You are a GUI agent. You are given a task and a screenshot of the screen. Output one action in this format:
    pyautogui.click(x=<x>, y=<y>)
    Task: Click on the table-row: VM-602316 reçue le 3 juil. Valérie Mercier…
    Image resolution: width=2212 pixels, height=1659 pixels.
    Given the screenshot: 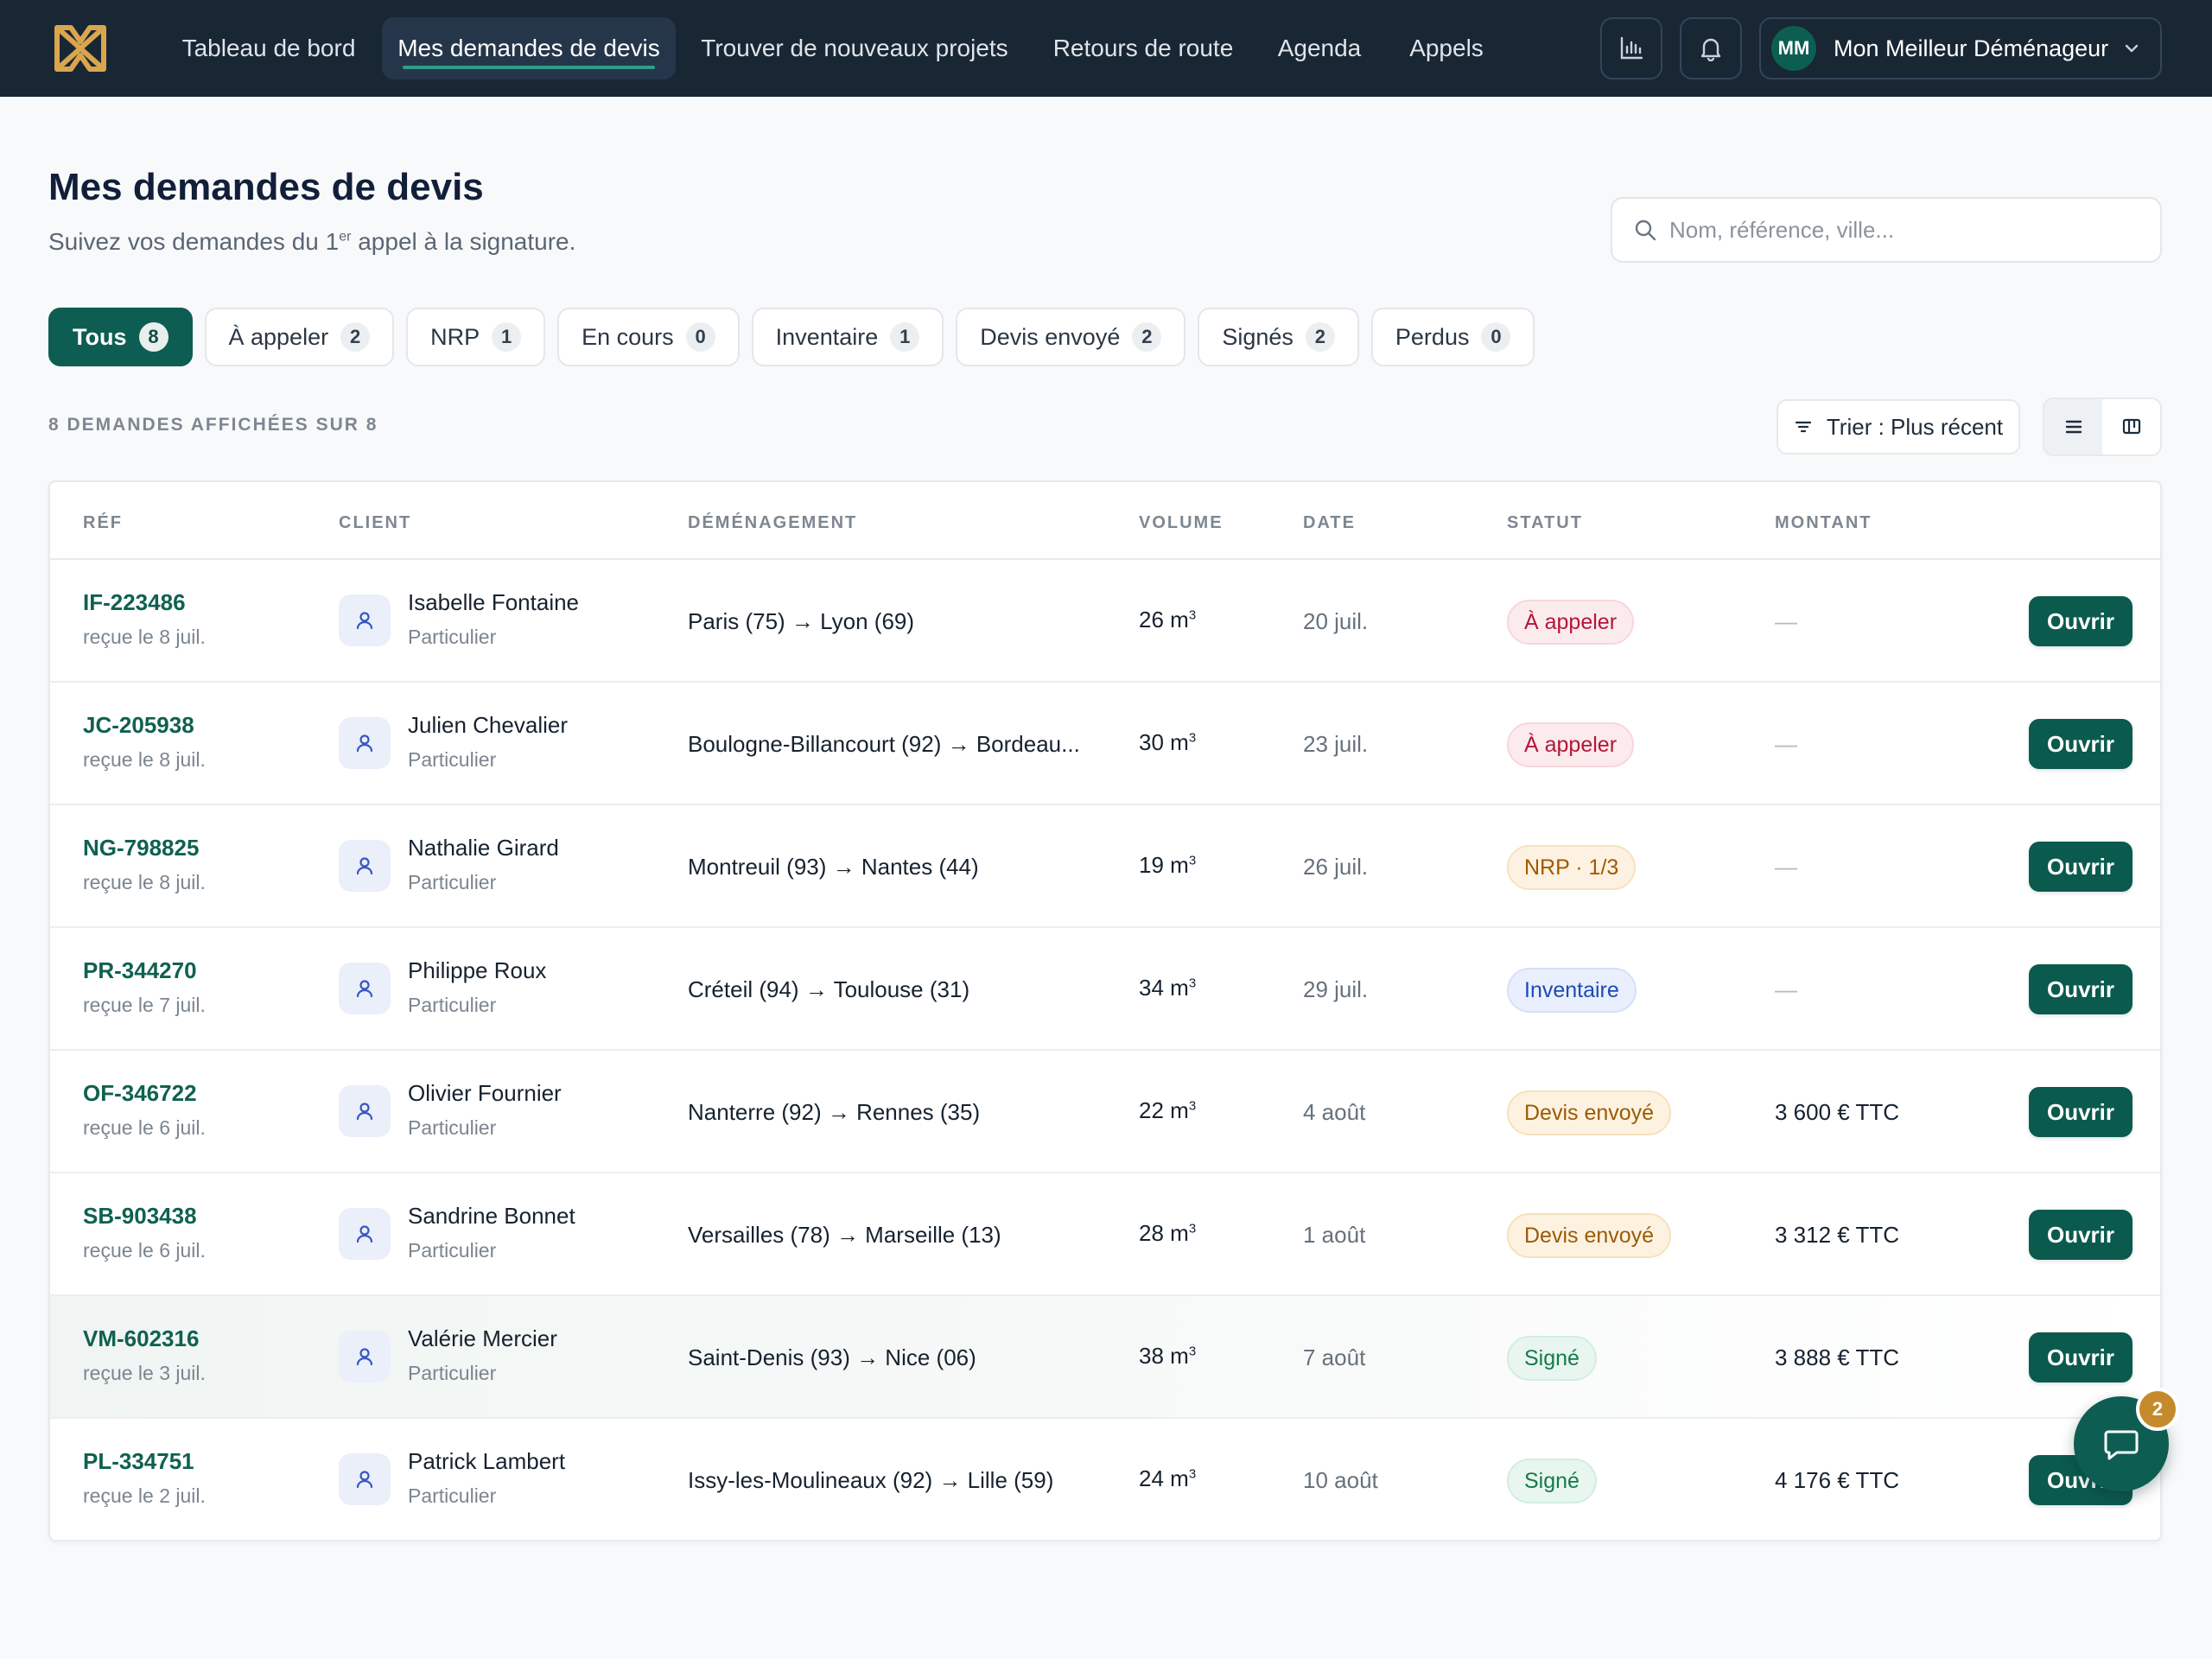 What is the action you would take?
    pyautogui.click(x=1105, y=1357)
    